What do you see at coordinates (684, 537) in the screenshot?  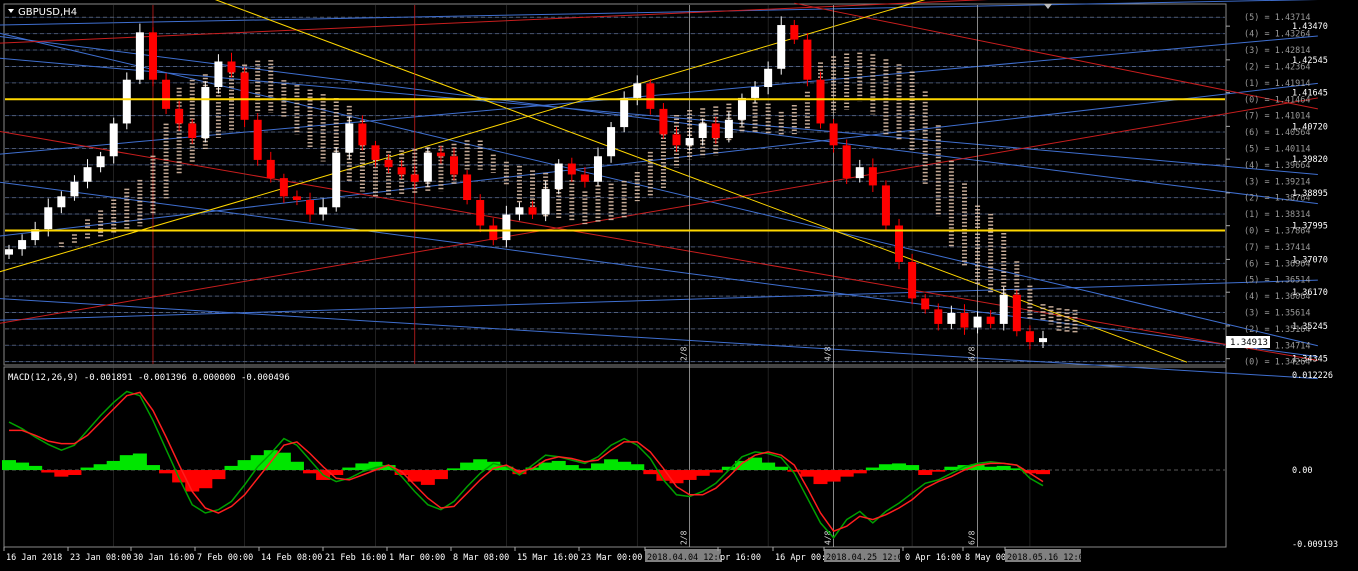 I see `fraction-marker-label-macd: 2/8` at bounding box center [684, 537].